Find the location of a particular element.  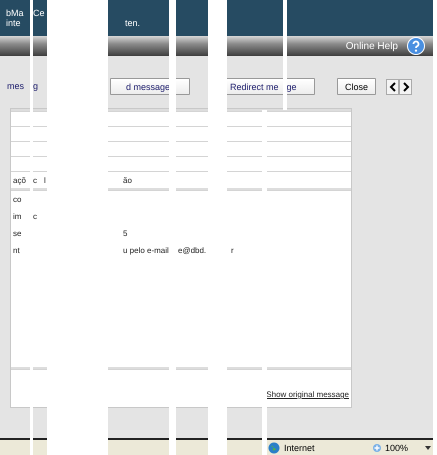

show-original-link: Show original message is located at coordinates (307, 394).